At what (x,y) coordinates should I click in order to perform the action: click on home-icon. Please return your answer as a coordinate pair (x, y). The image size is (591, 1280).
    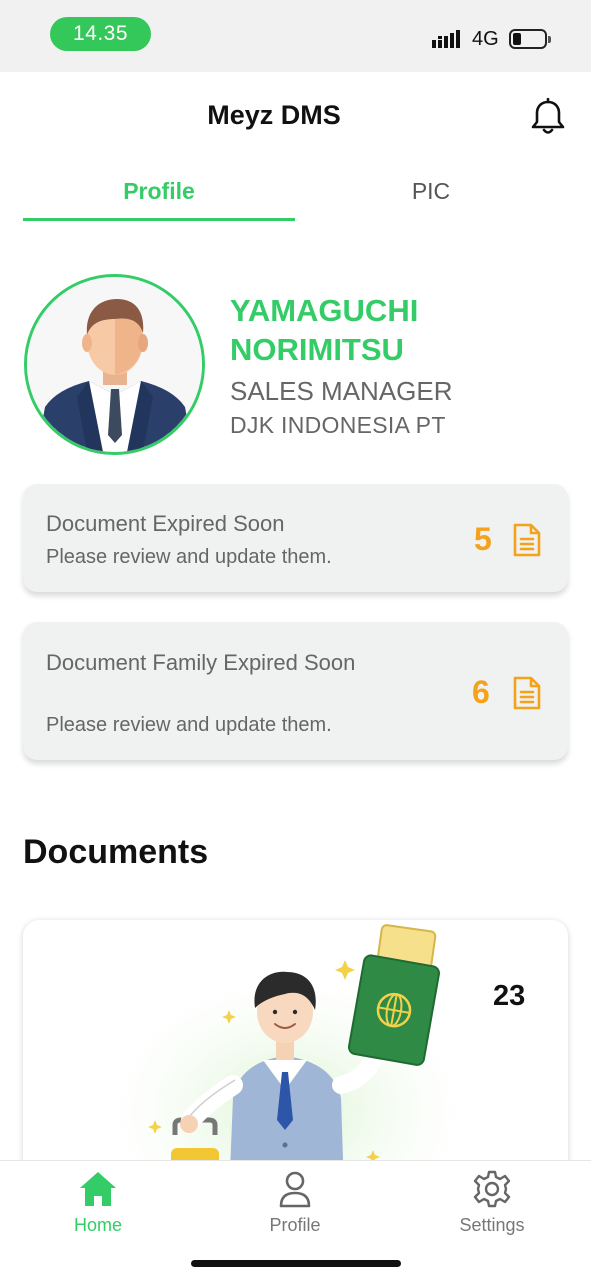
    Looking at the image, I should click on (98, 1189).